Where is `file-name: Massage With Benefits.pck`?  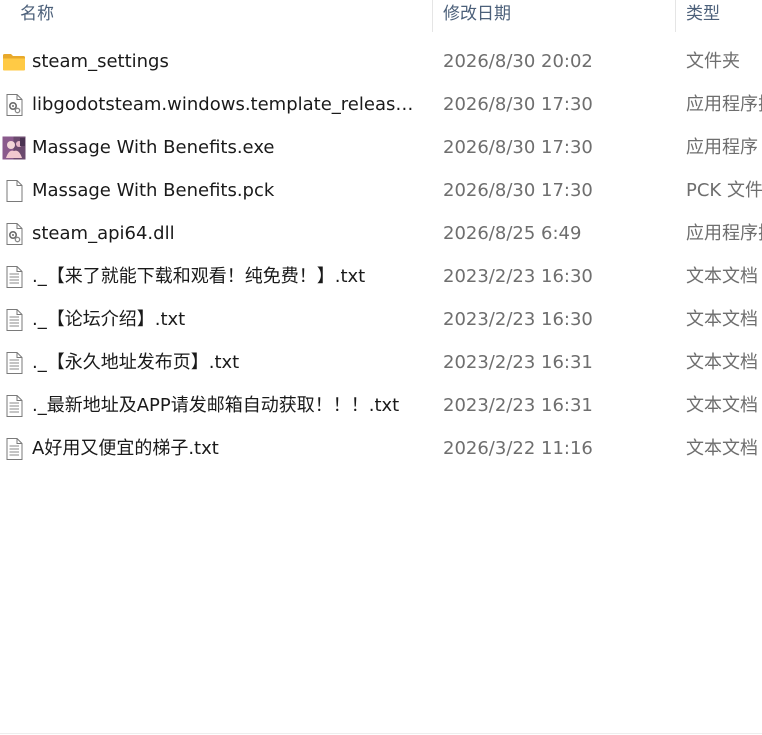 file-name: Massage With Benefits.pck is located at coordinates (153, 190).